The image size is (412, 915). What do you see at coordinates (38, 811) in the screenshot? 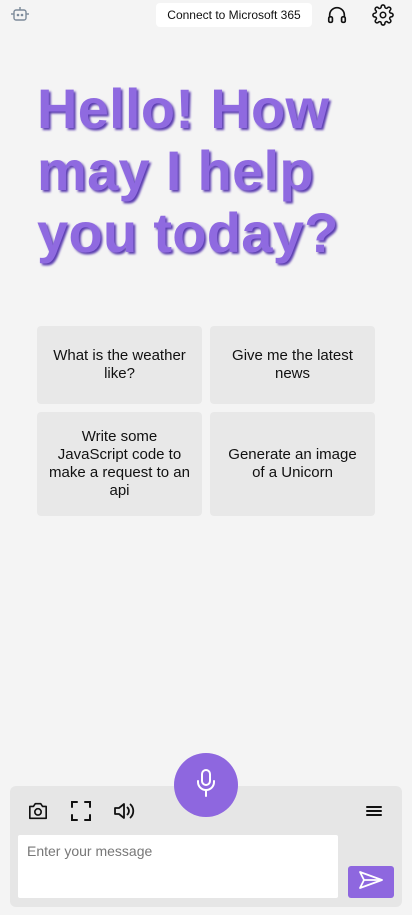
I see `camera-icon` at bounding box center [38, 811].